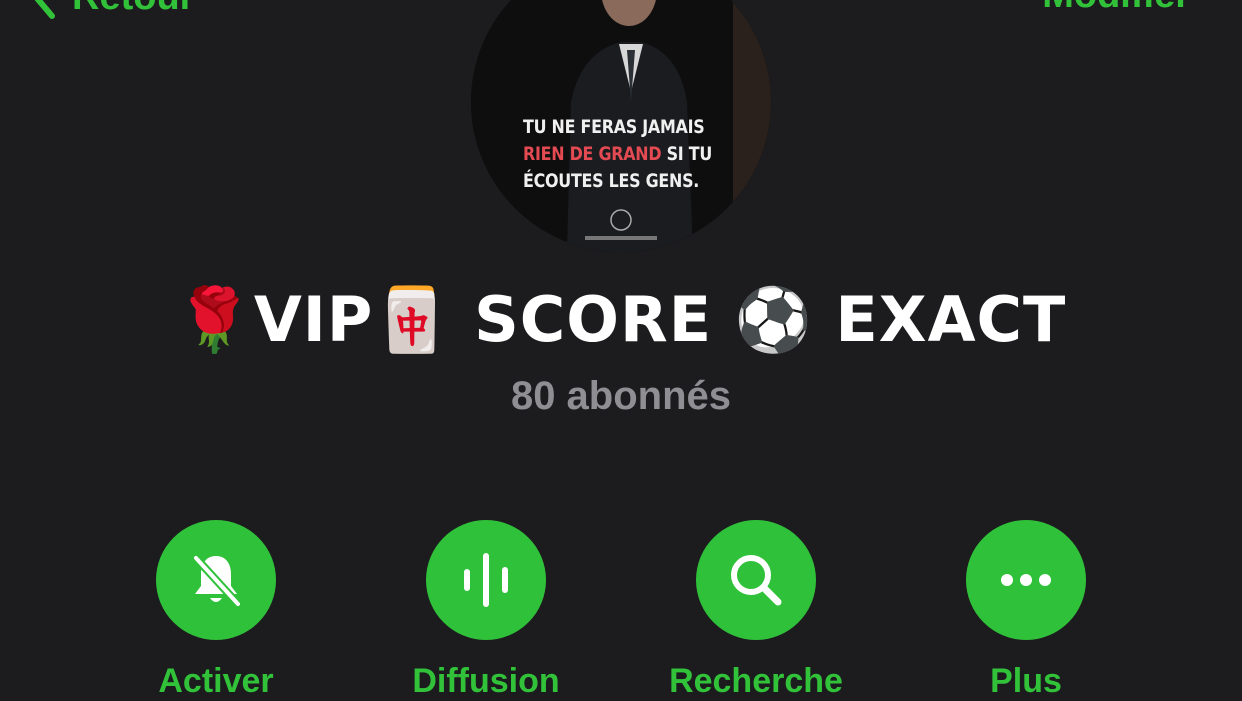  I want to click on search-label: Recherche, so click(756, 681).